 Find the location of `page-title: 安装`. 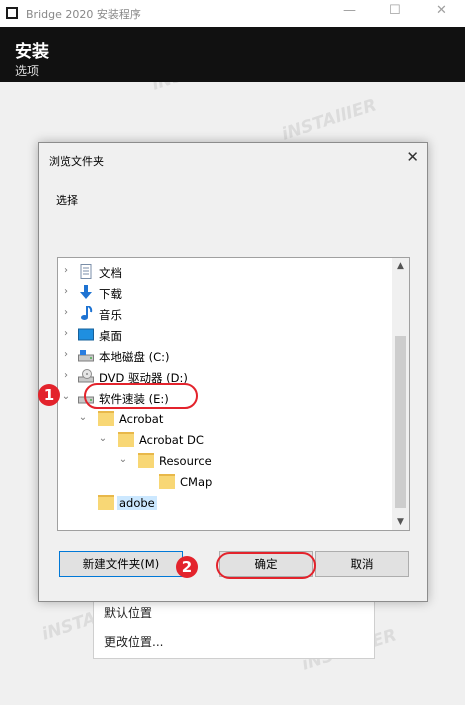

page-title: 安装 is located at coordinates (32, 52).